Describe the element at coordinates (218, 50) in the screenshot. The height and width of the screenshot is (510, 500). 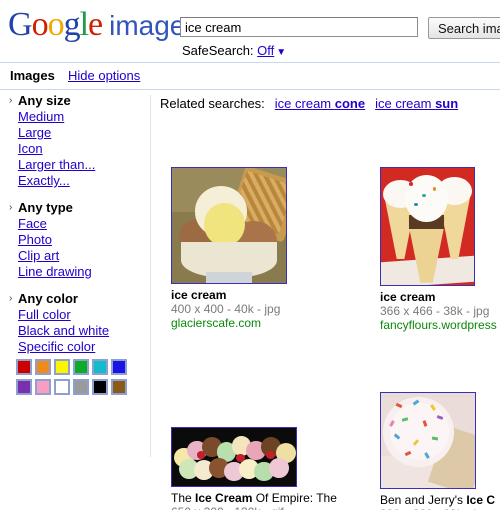
I see `safesearch-label: SafeSearch:` at that location.